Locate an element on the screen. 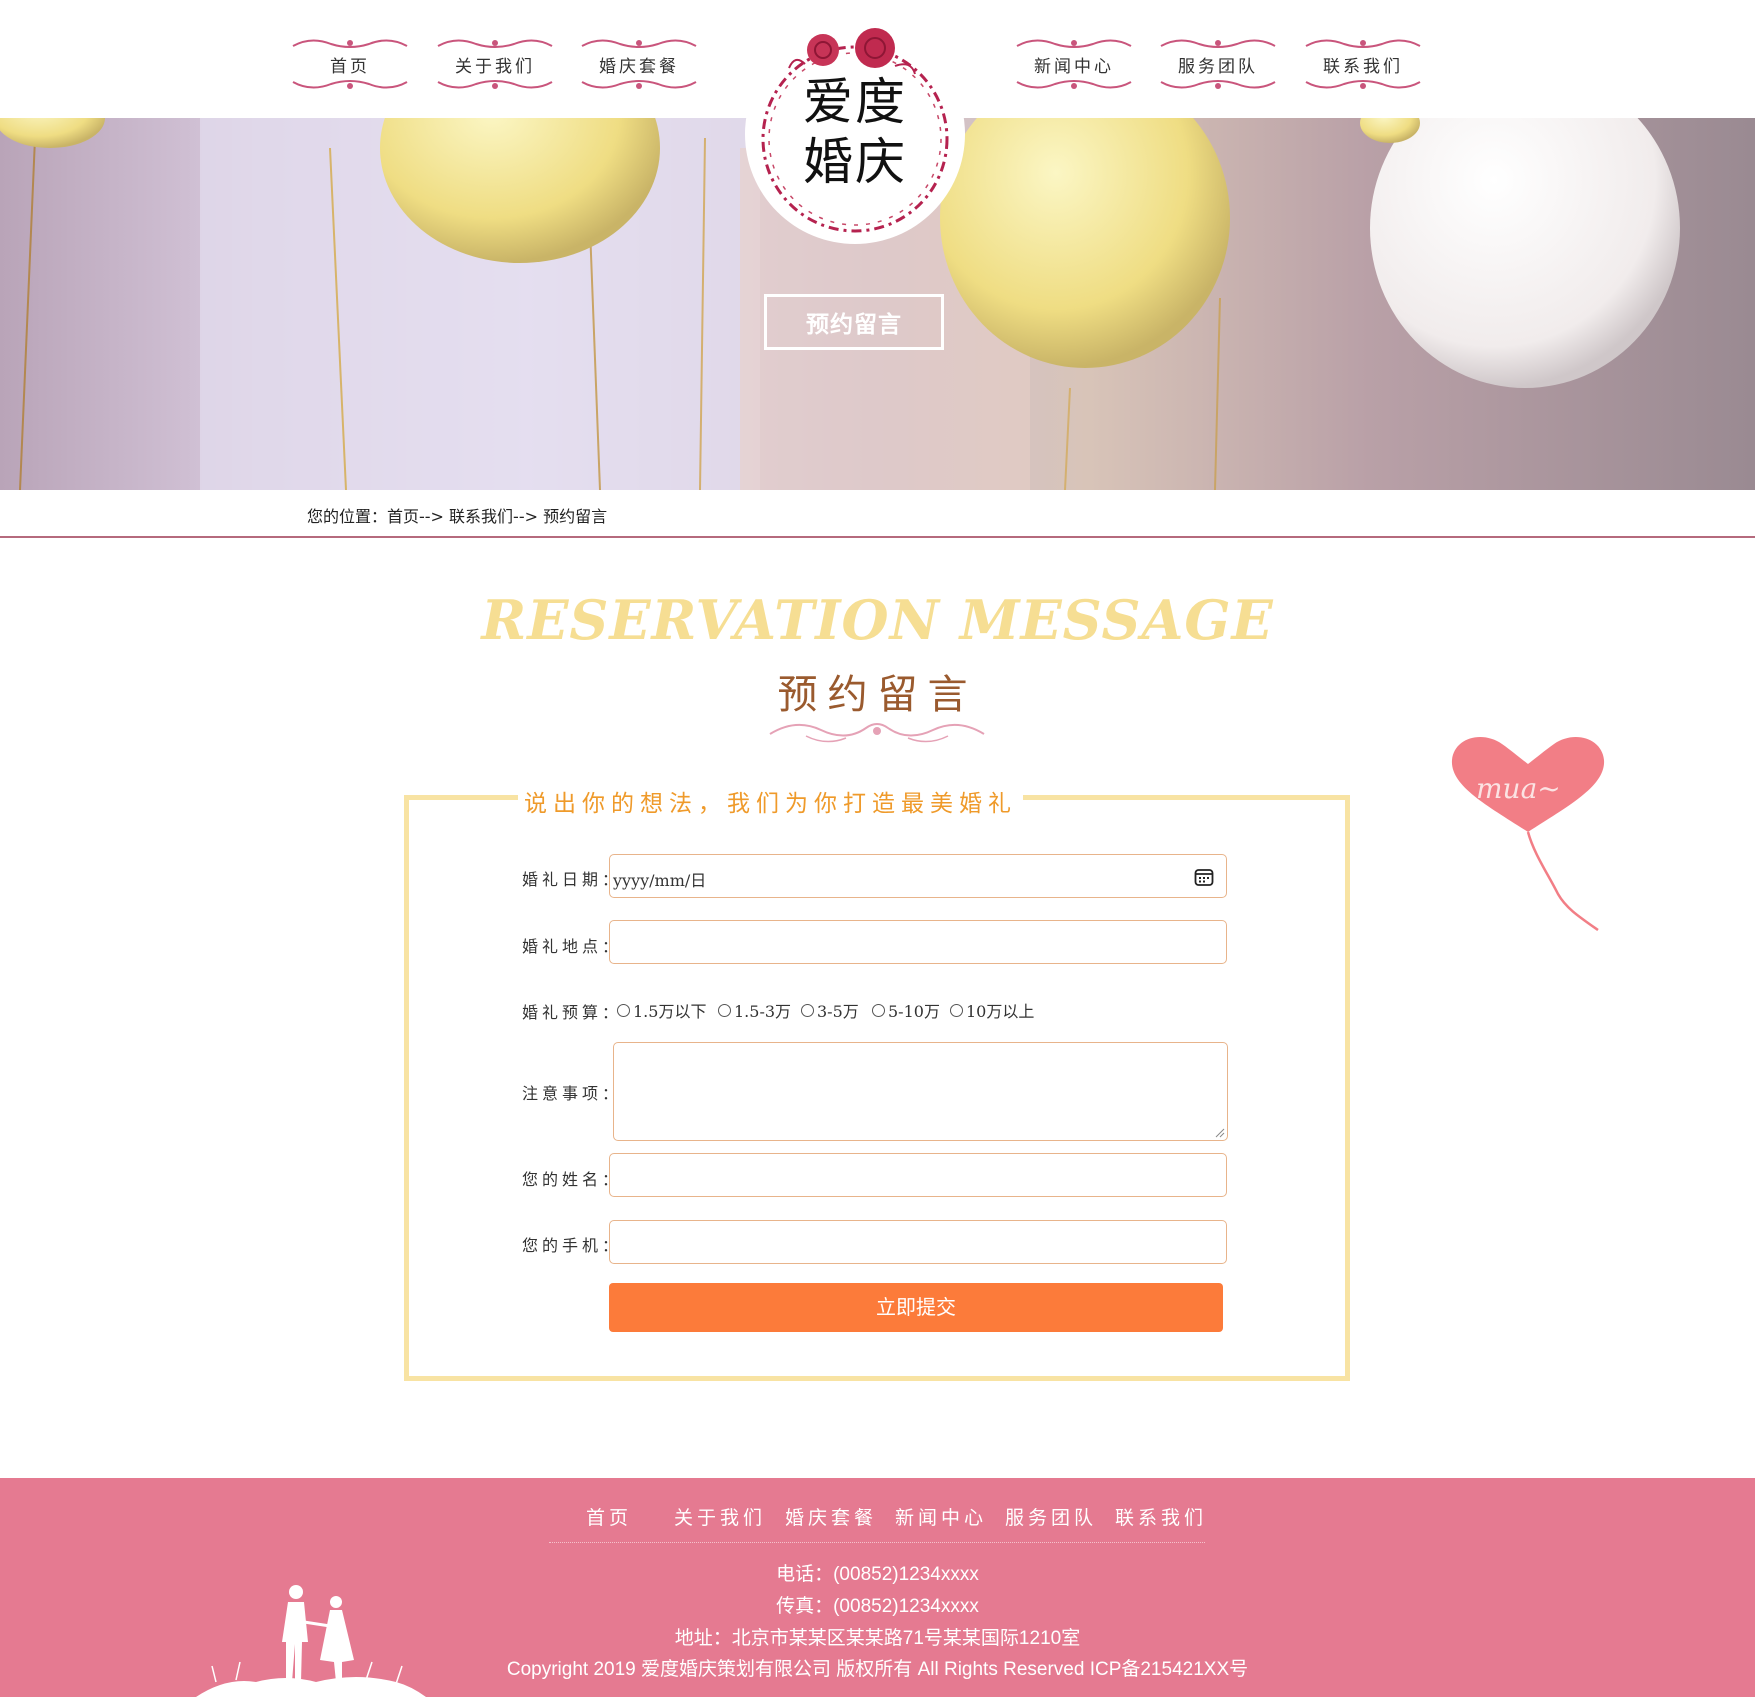 The height and width of the screenshot is (1697, 1755). budget-option-label: 5-10万 is located at coordinates (914, 1011).